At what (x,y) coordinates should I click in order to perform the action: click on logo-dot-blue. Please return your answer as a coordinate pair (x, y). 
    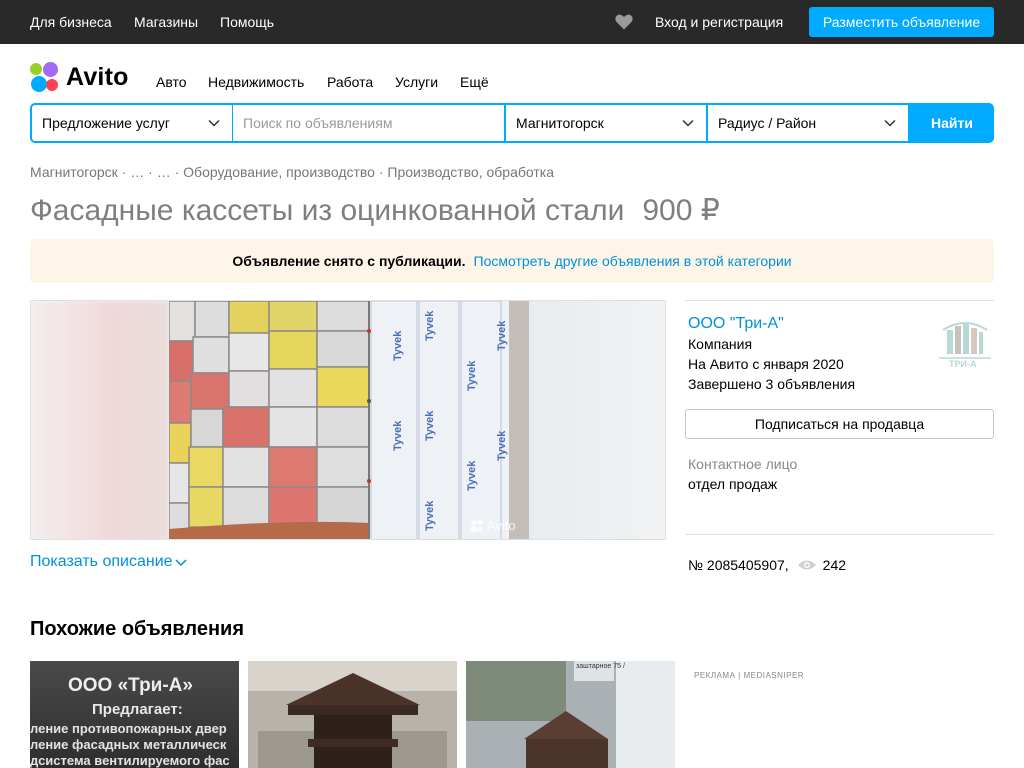
    Looking at the image, I should click on (39, 84).